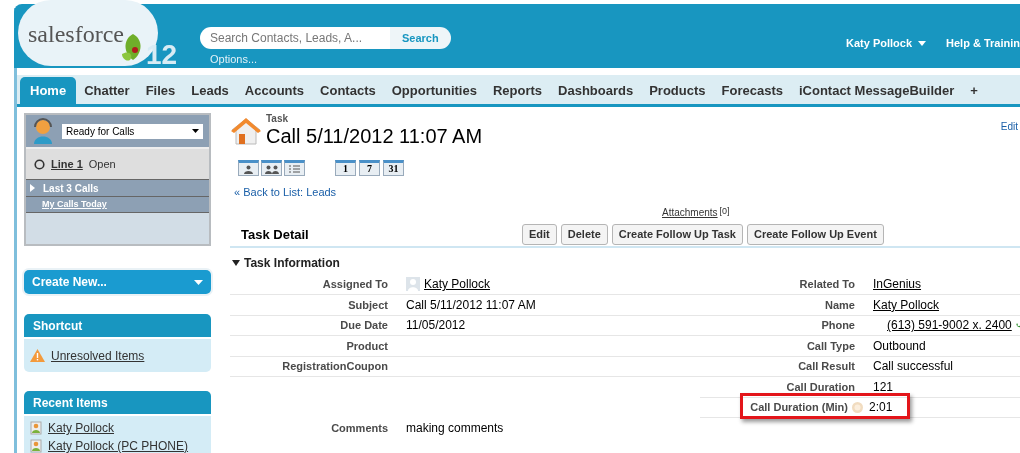  Describe the element at coordinates (881, 408) in the screenshot. I see `field-value: 2:01` at that location.